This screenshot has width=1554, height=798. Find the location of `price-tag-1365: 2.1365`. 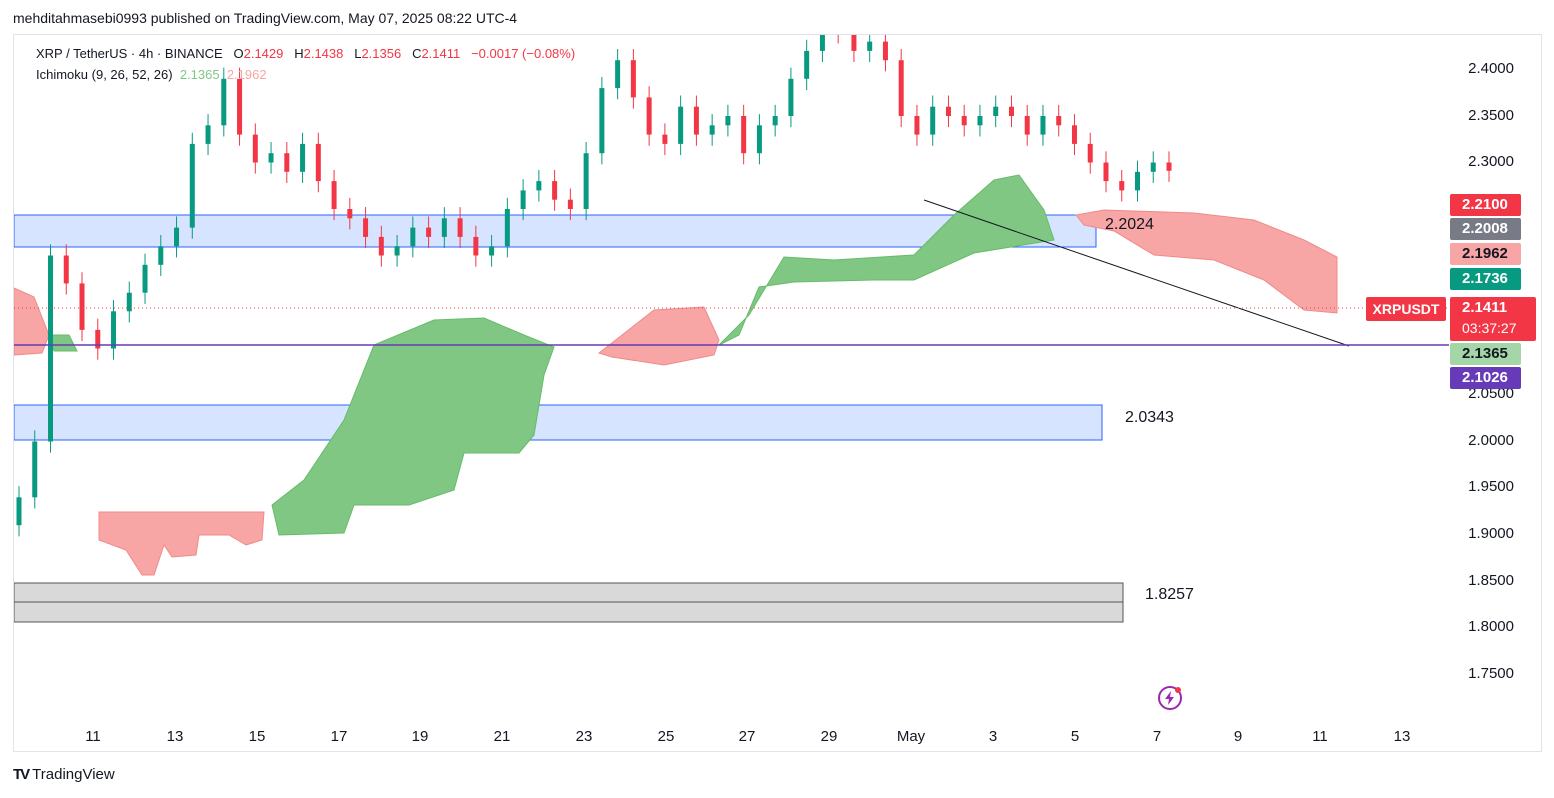

price-tag-1365: 2.1365 is located at coordinates (1485, 354).